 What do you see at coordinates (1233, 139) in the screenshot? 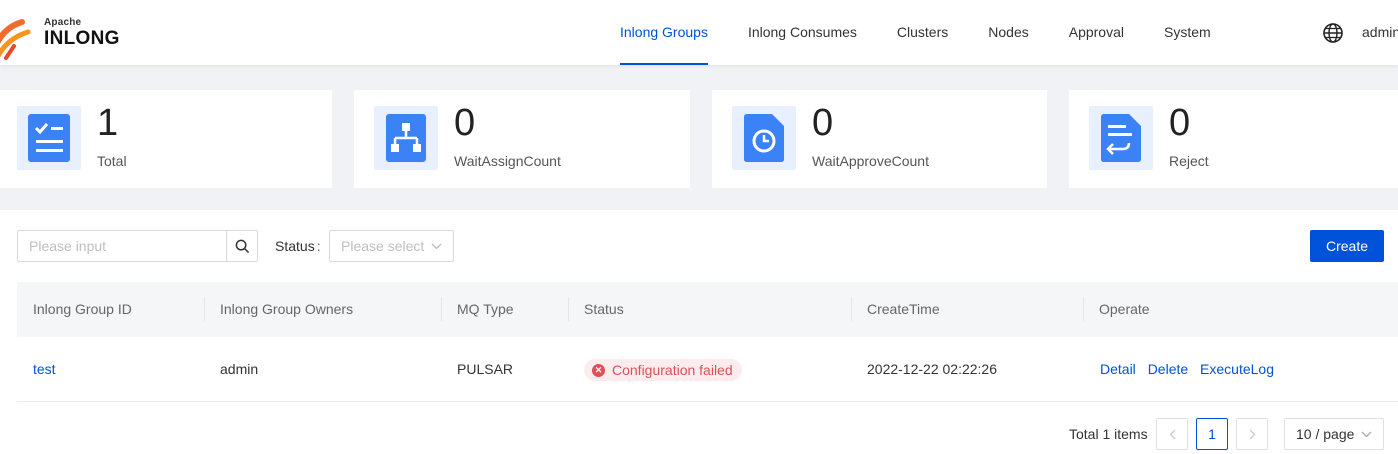
I see `stat-card-reject: 0 Reject` at bounding box center [1233, 139].